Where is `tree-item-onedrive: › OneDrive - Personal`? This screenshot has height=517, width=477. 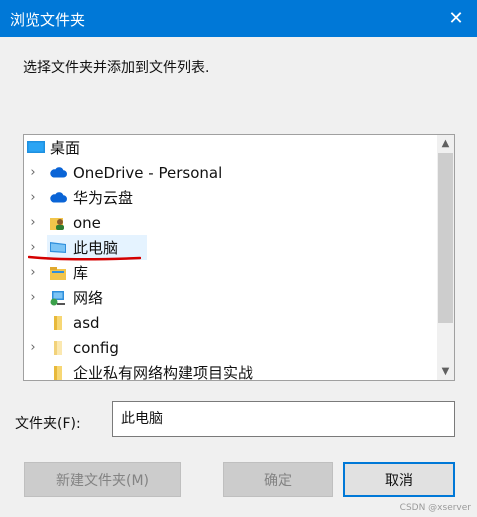 tree-item-onedrive: › OneDrive - Personal is located at coordinates (230, 172).